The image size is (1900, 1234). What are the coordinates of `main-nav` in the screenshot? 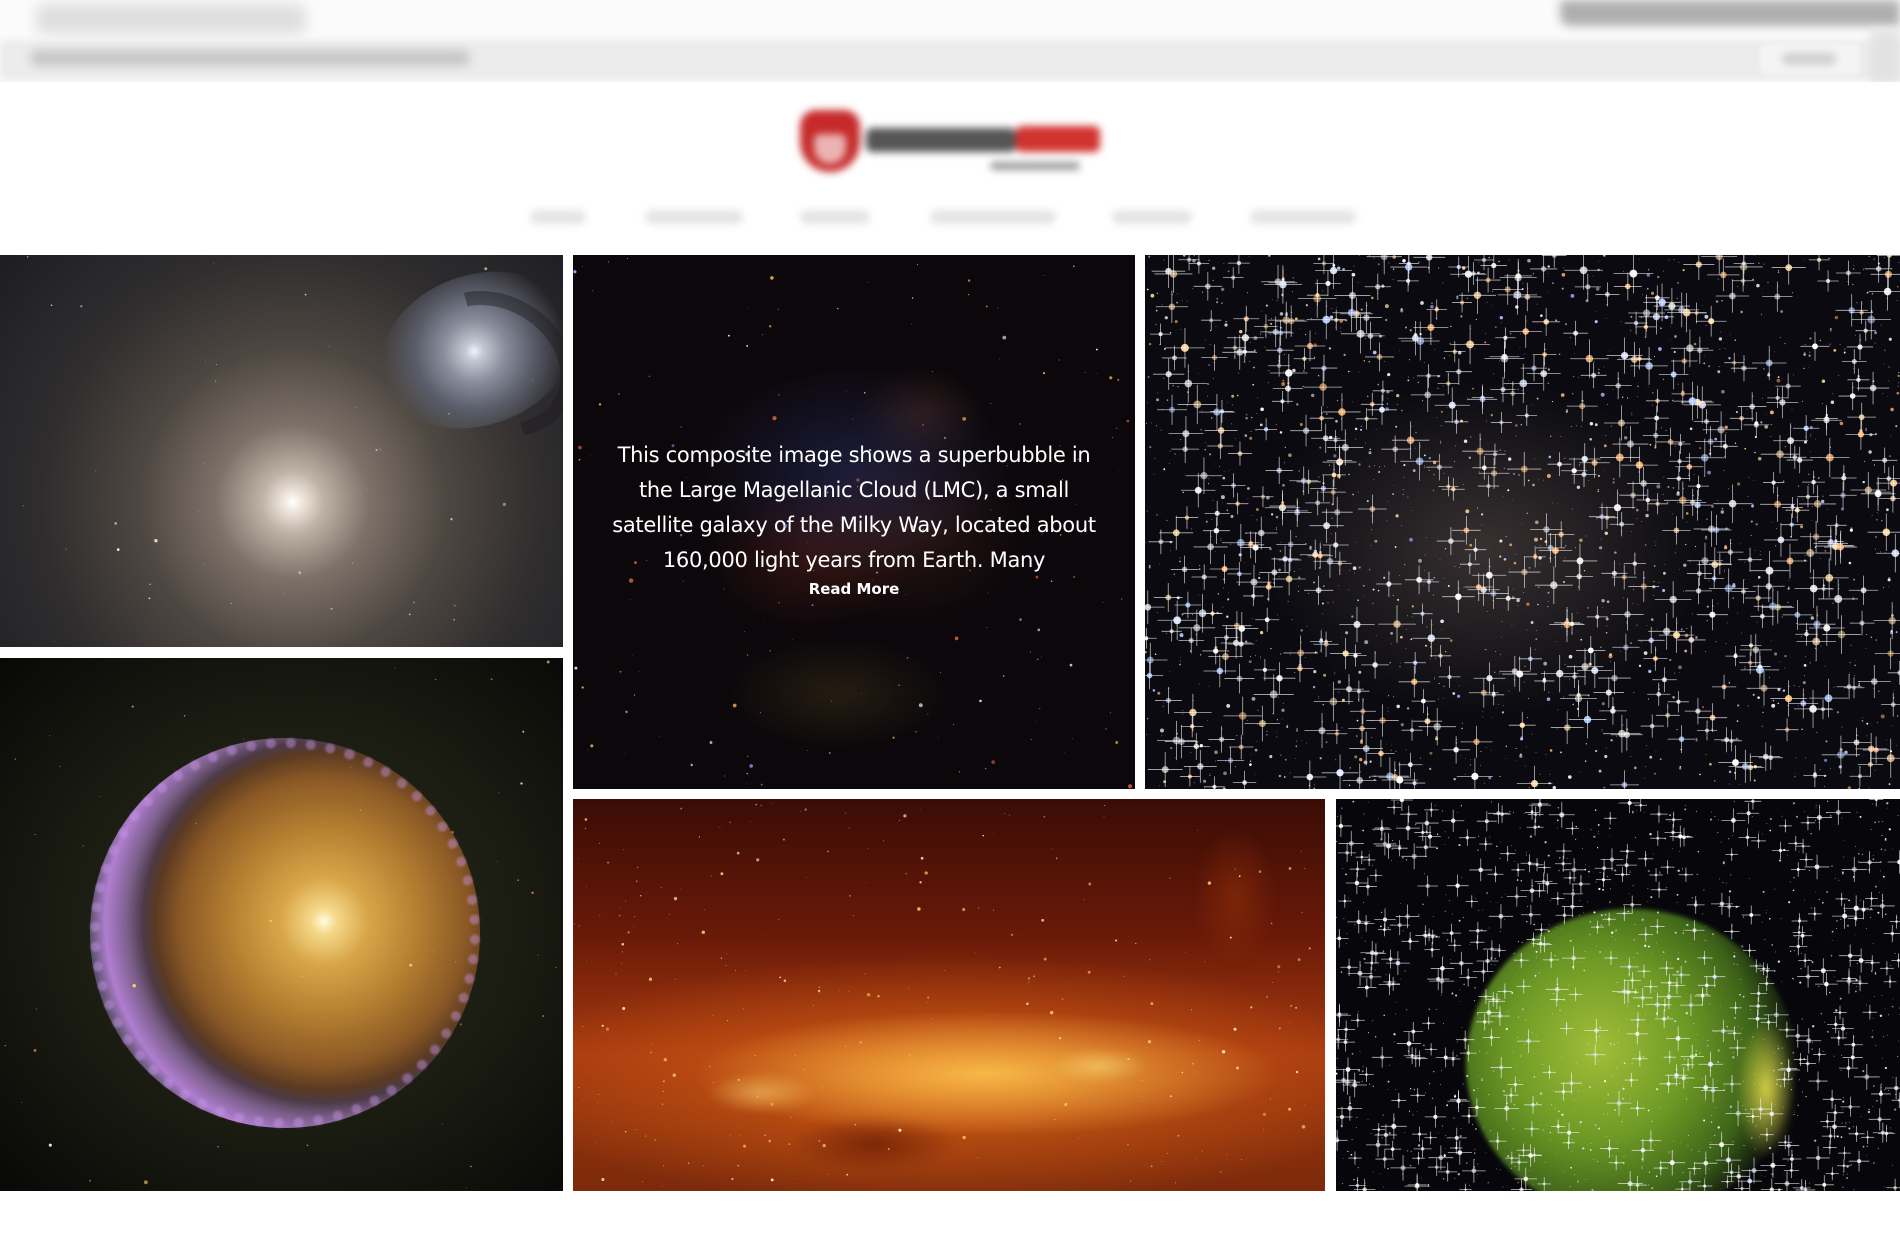 It's located at (950, 218).